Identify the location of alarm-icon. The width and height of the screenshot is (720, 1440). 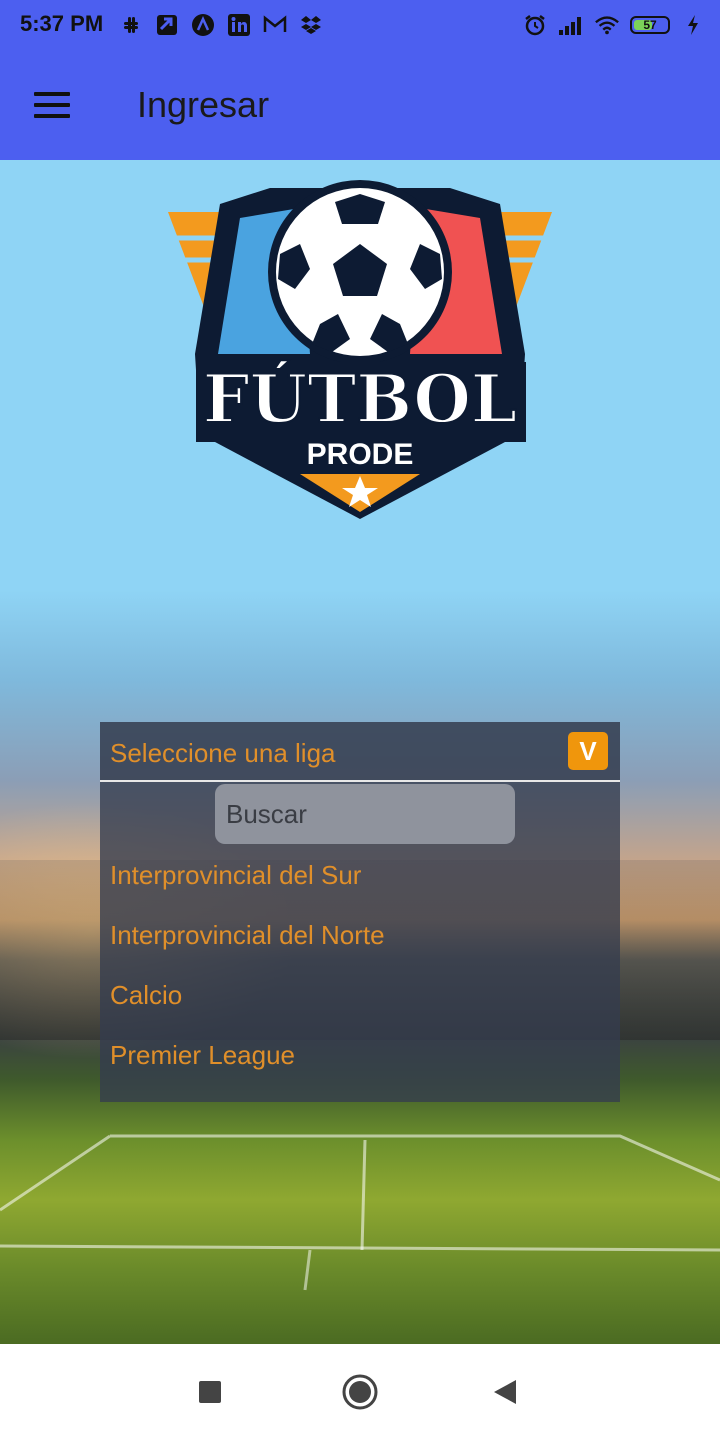
(535, 25).